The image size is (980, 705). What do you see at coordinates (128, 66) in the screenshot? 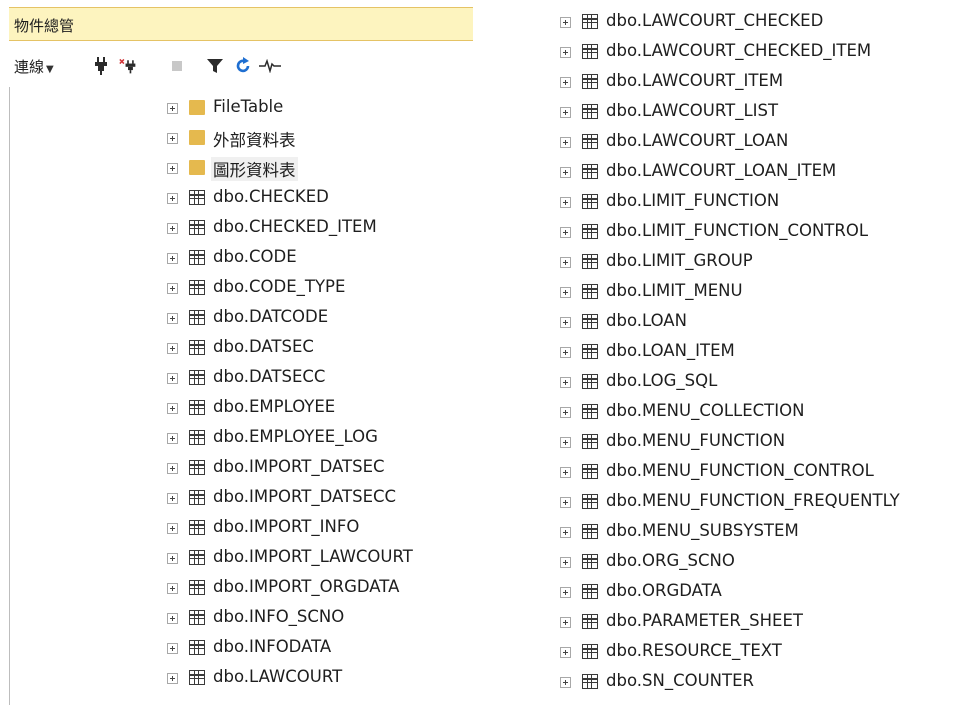
I see `disconnect-icon` at bounding box center [128, 66].